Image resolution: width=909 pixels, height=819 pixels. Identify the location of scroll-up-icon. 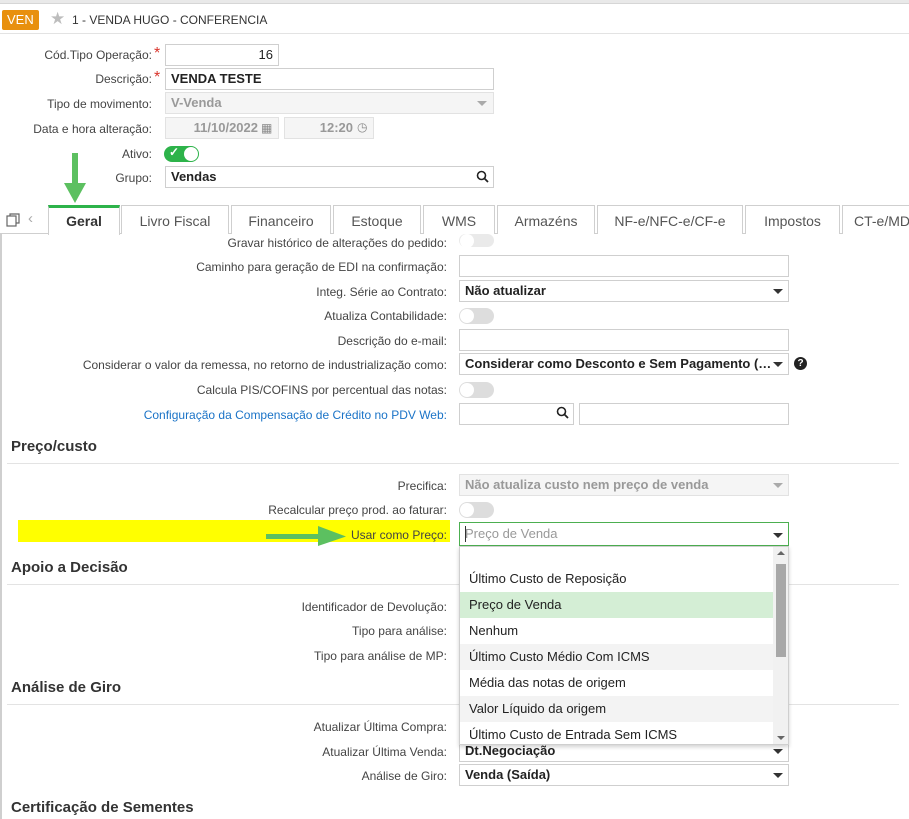
(781, 553).